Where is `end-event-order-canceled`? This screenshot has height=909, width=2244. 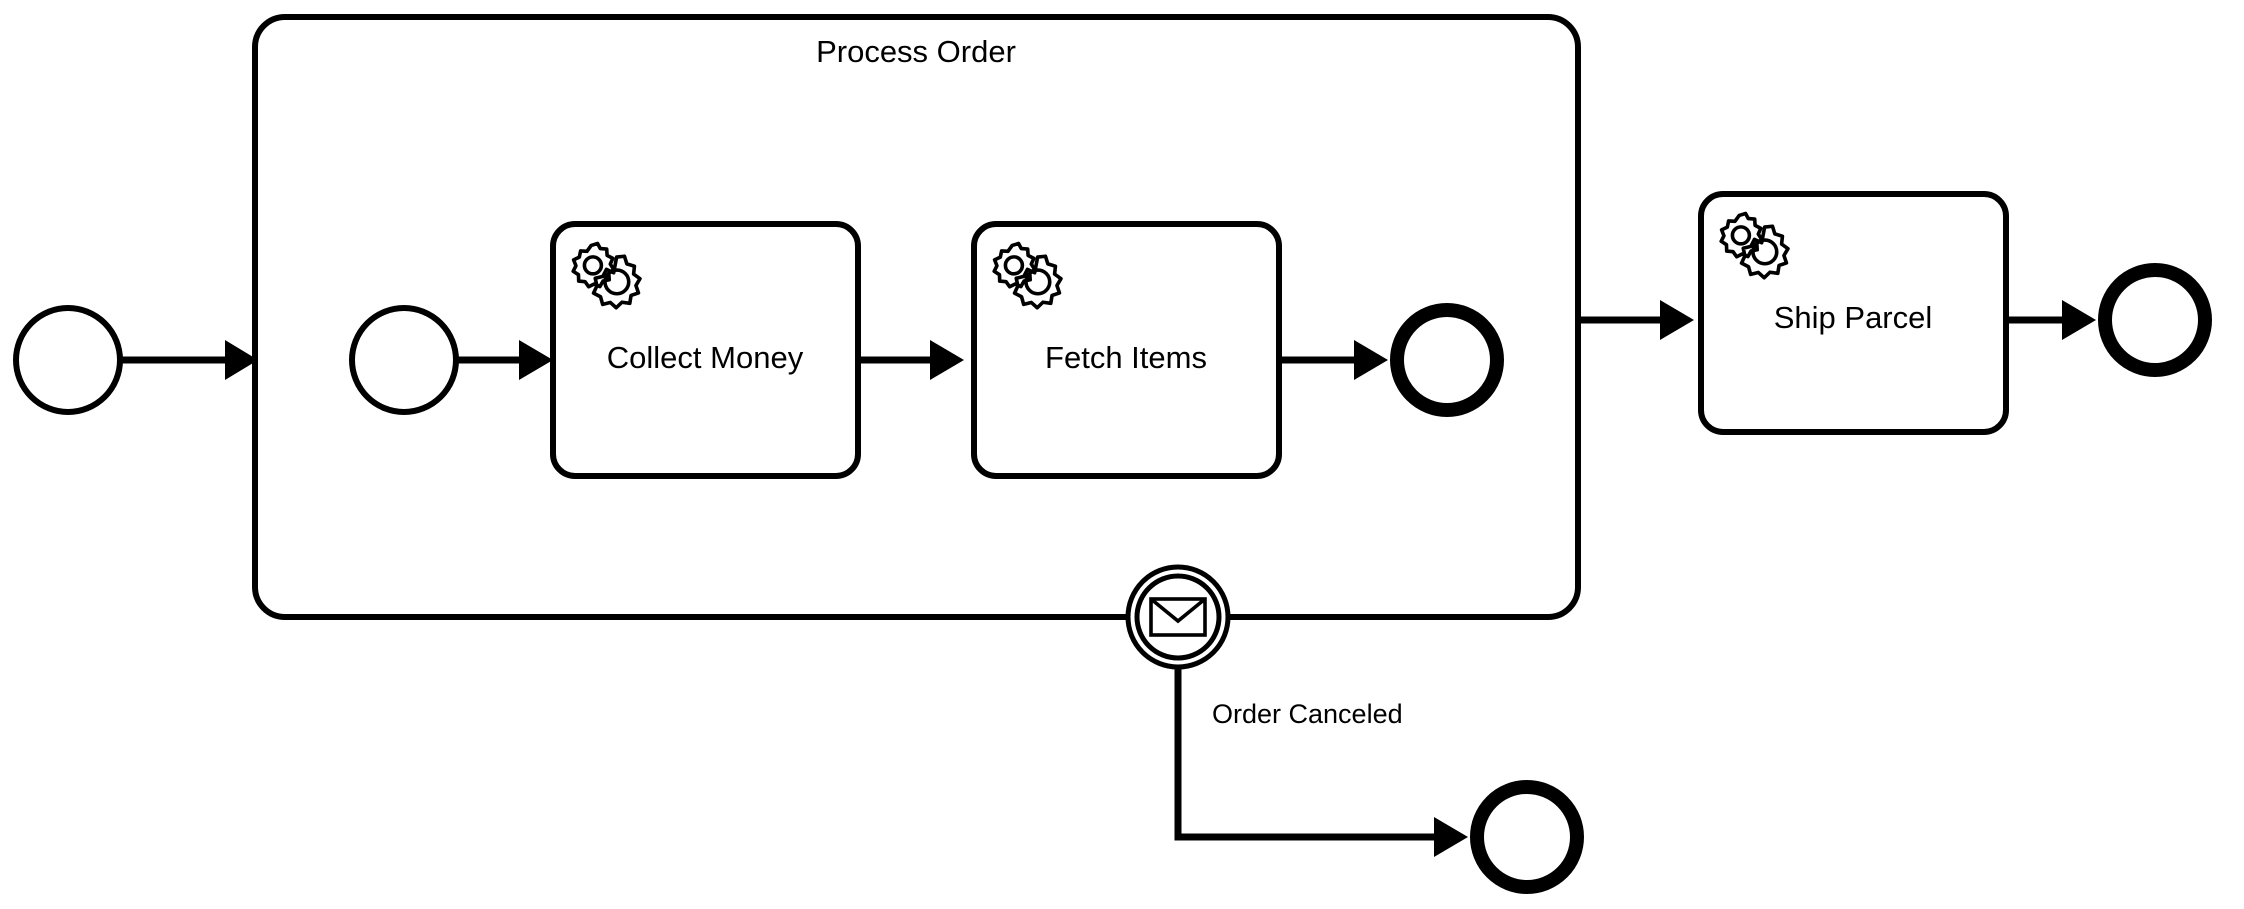
end-event-order-canceled is located at coordinates (1527, 837).